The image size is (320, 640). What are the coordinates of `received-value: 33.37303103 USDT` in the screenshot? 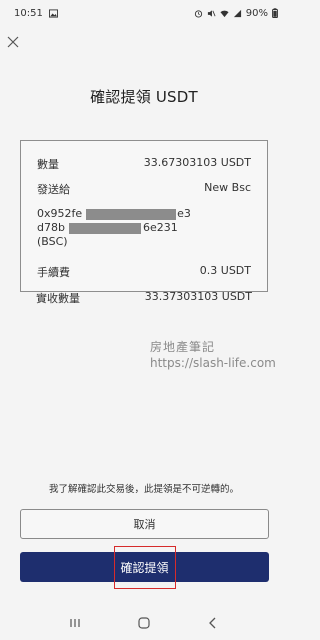 It's located at (198, 296).